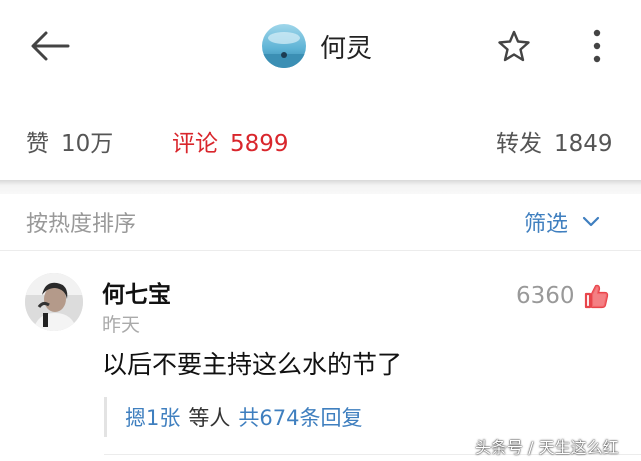 Image resolution: width=641 pixels, height=461 pixels. What do you see at coordinates (320, 222) in the screenshot?
I see `sort-bar: 按热度排序 筛选` at bounding box center [320, 222].